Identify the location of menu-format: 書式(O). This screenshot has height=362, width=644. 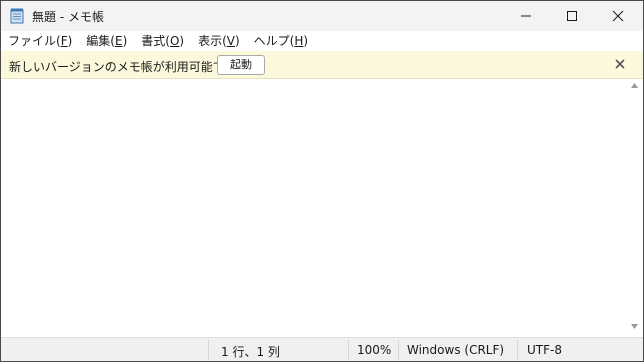
(162, 41).